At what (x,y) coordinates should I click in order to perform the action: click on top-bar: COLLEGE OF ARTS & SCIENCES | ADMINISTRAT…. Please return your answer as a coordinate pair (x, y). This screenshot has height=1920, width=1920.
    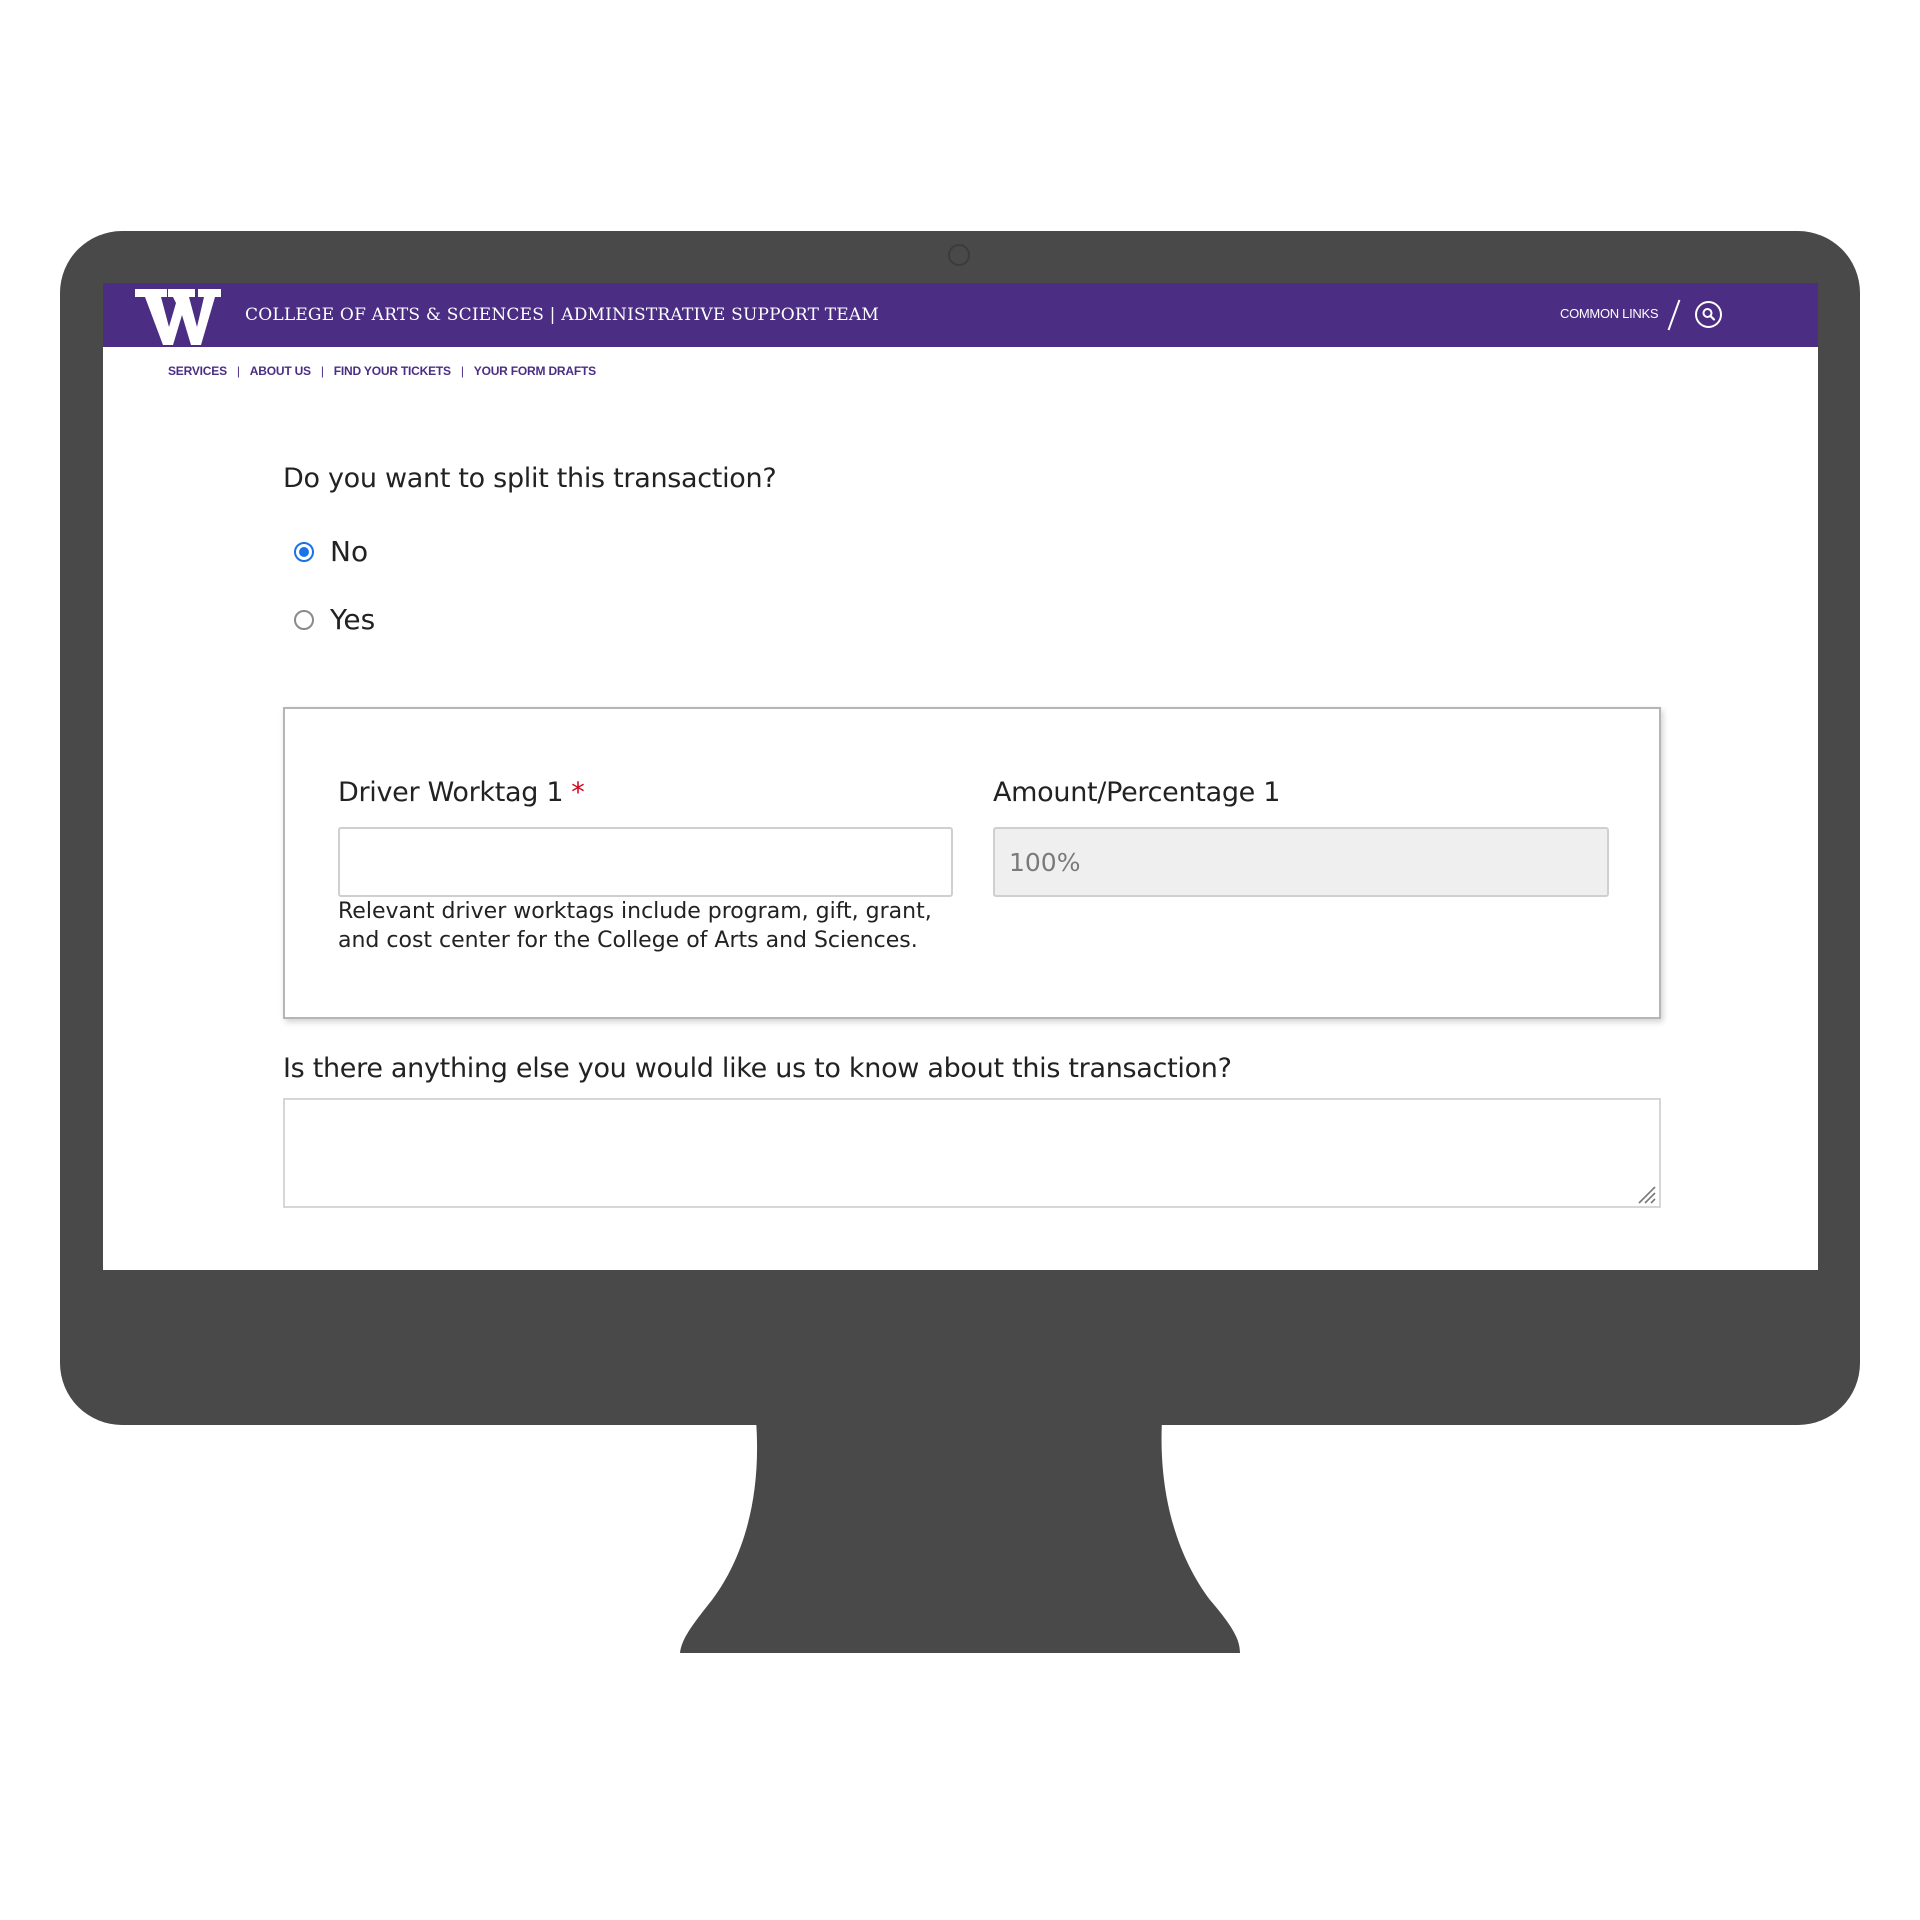
    Looking at the image, I should click on (960, 315).